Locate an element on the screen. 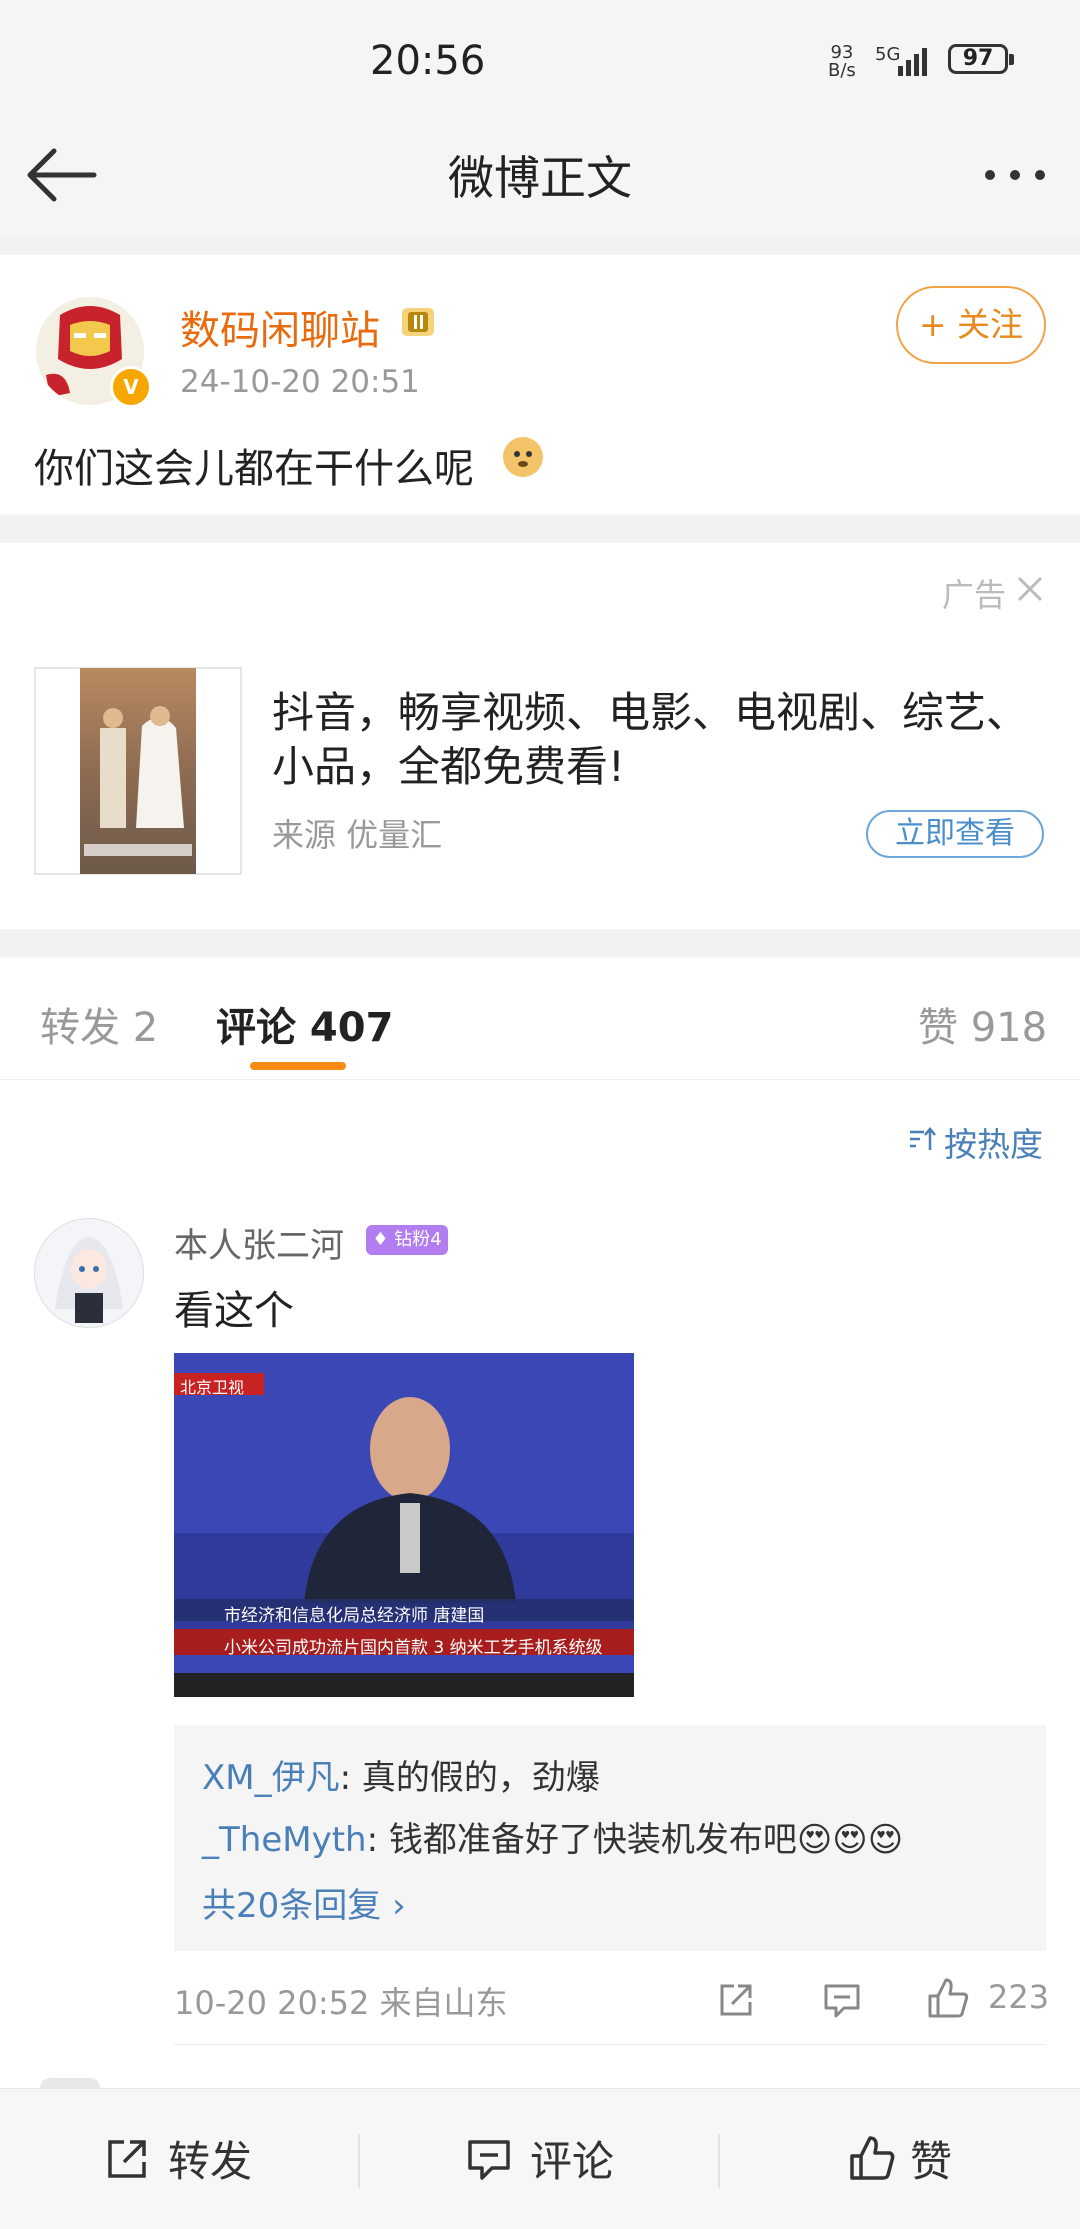 This screenshot has width=1080, height=2229. net-speed-unit: B/s is located at coordinates (842, 70).